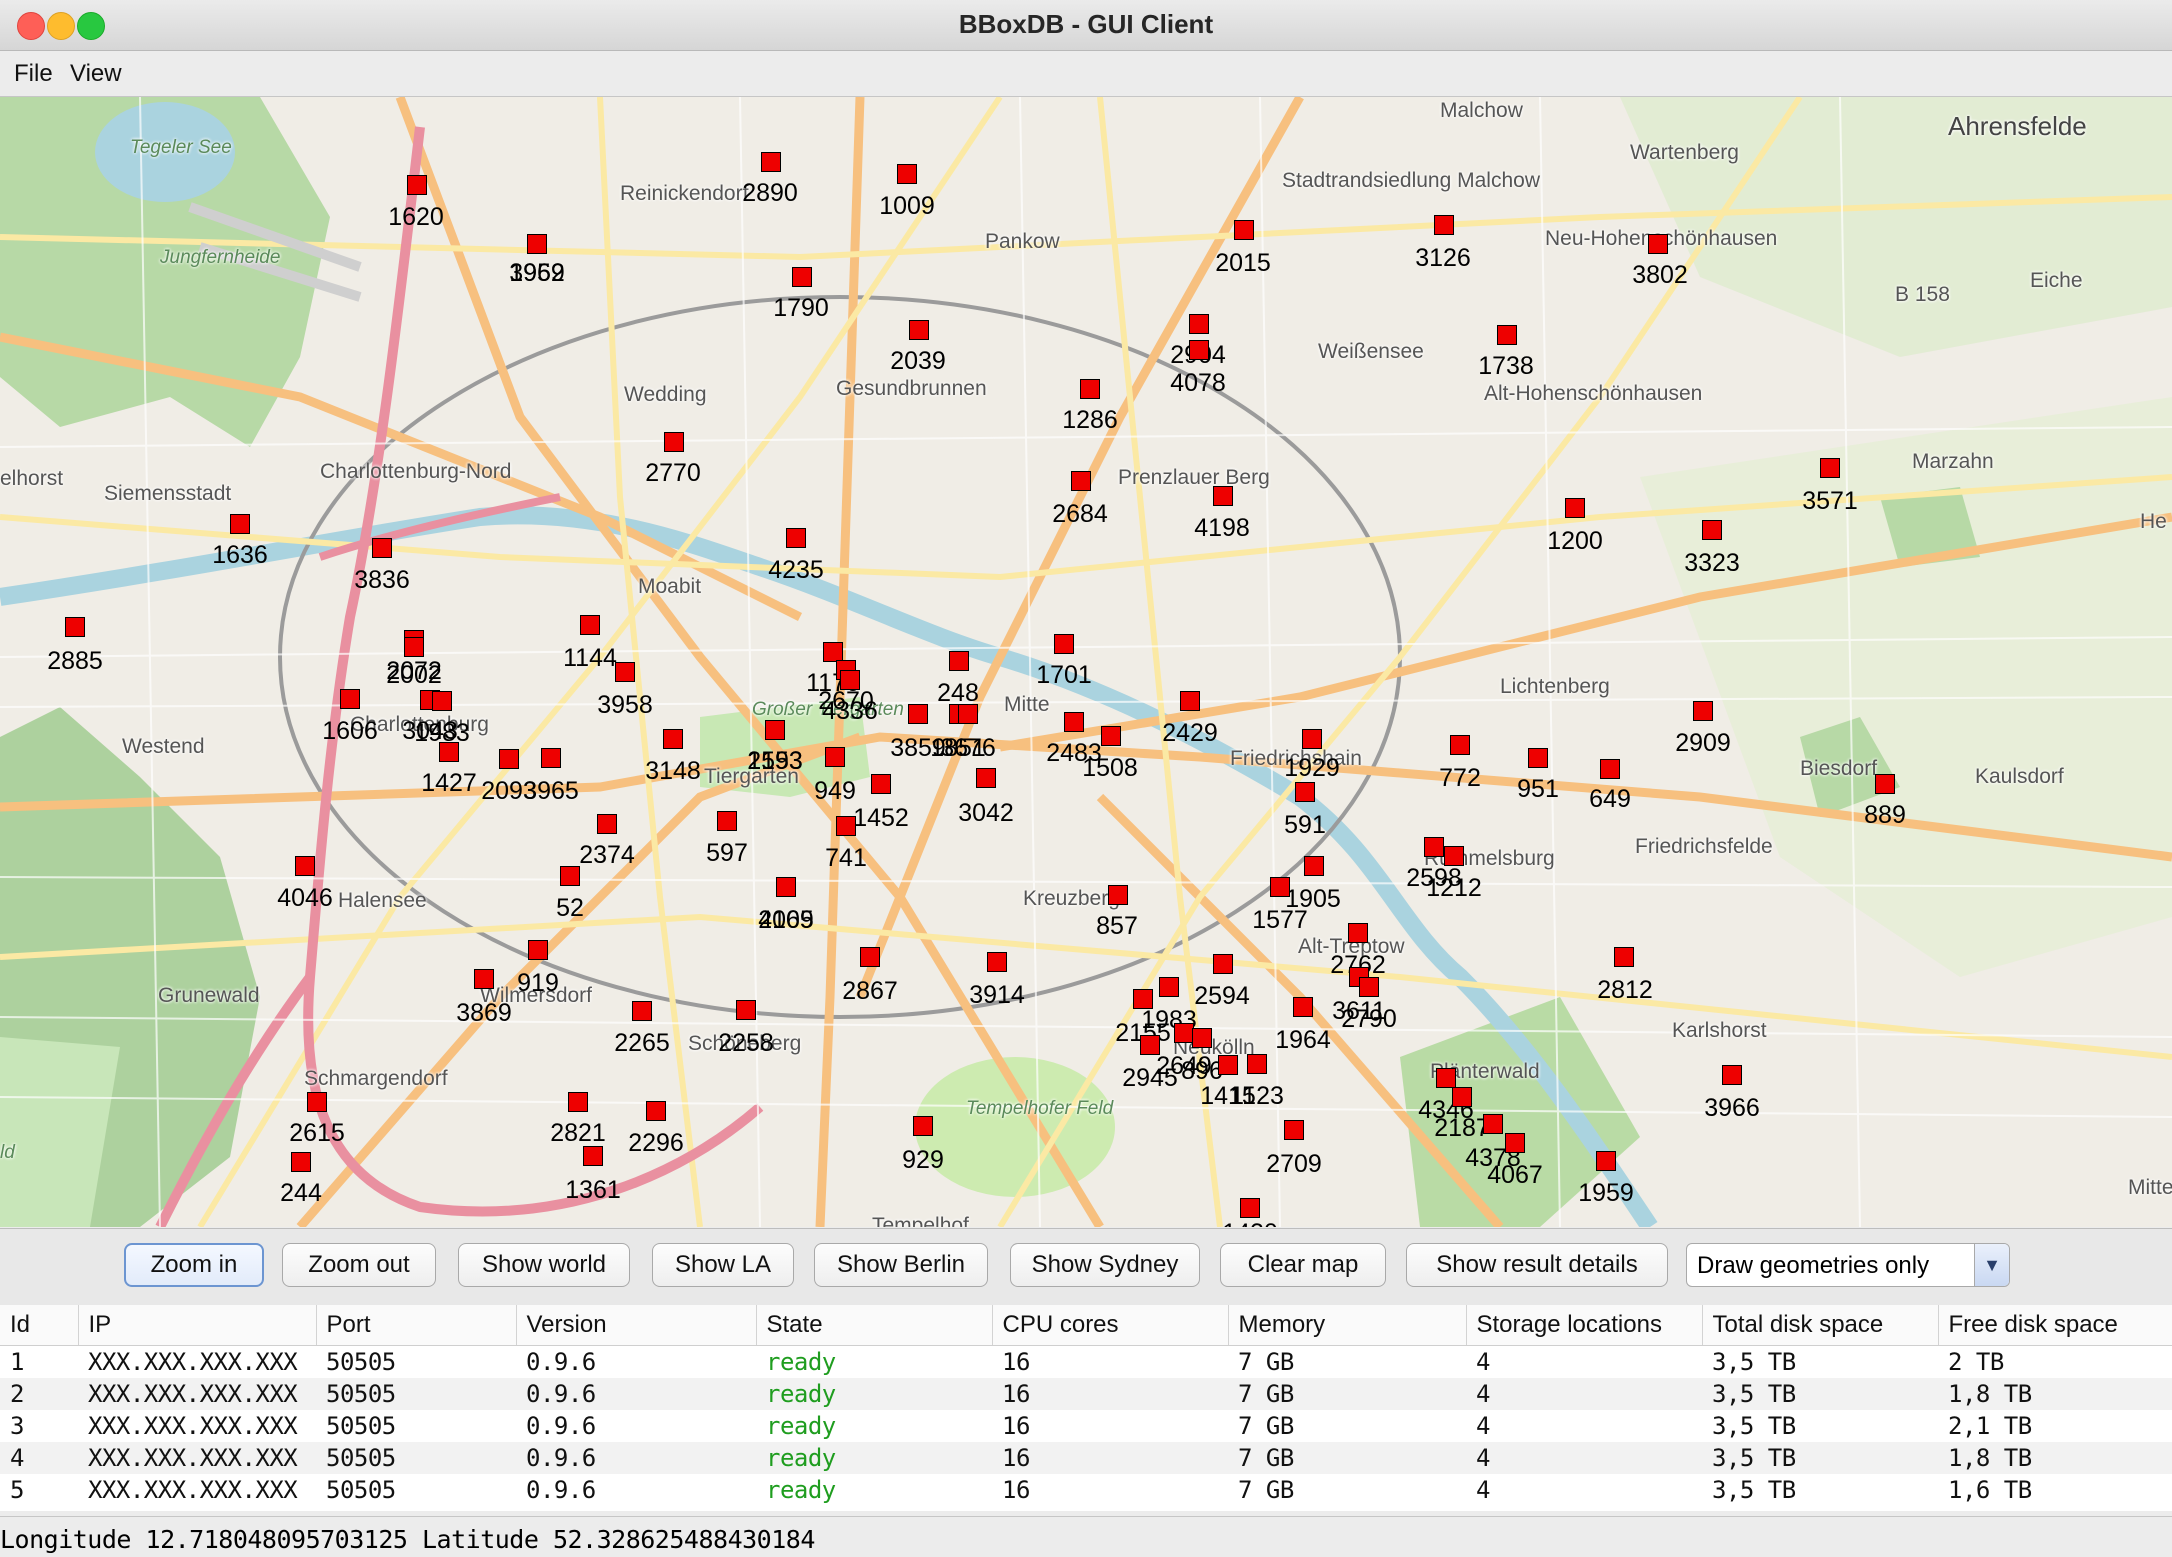 The image size is (2172, 1557). What do you see at coordinates (359, 1265) in the screenshot?
I see `zoom-out-button: Zoom out` at bounding box center [359, 1265].